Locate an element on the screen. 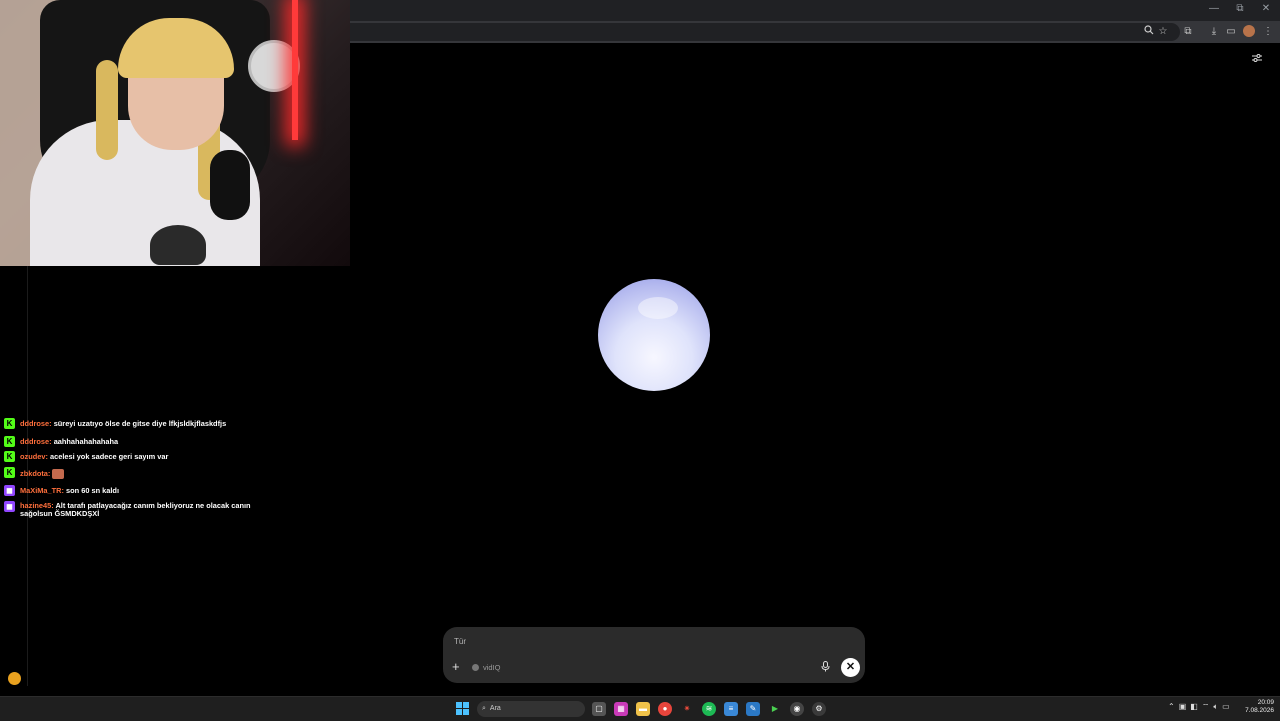 The image size is (1280, 721). model-icon is located at coordinates (475, 667).